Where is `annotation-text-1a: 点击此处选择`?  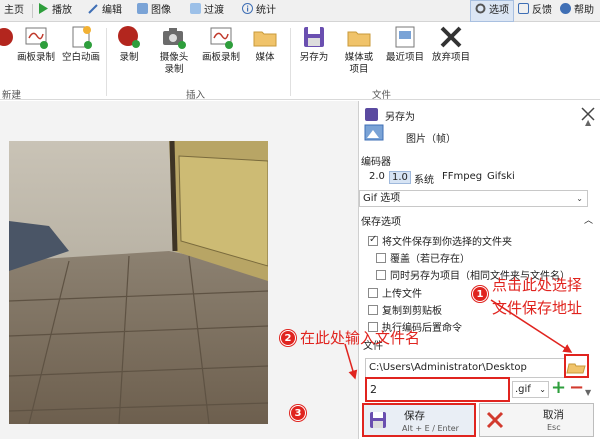
annotation-text-1a: 点击此处选择 is located at coordinates (537, 285).